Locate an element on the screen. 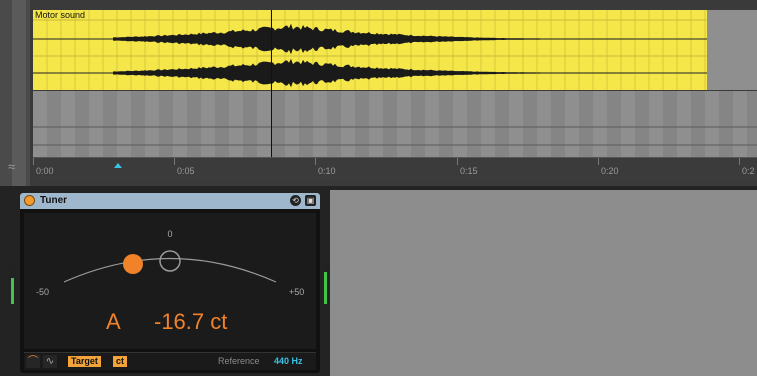  ruler-label: 0:20 is located at coordinates (610, 171).